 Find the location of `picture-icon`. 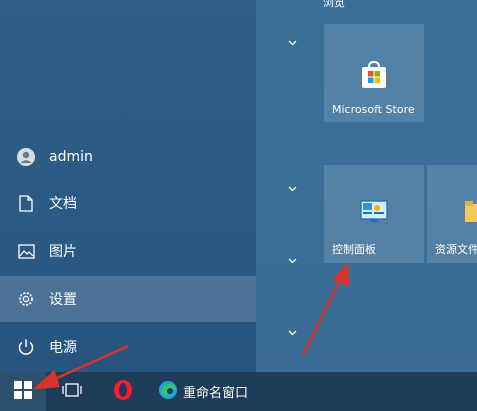

picture-icon is located at coordinates (26, 251).